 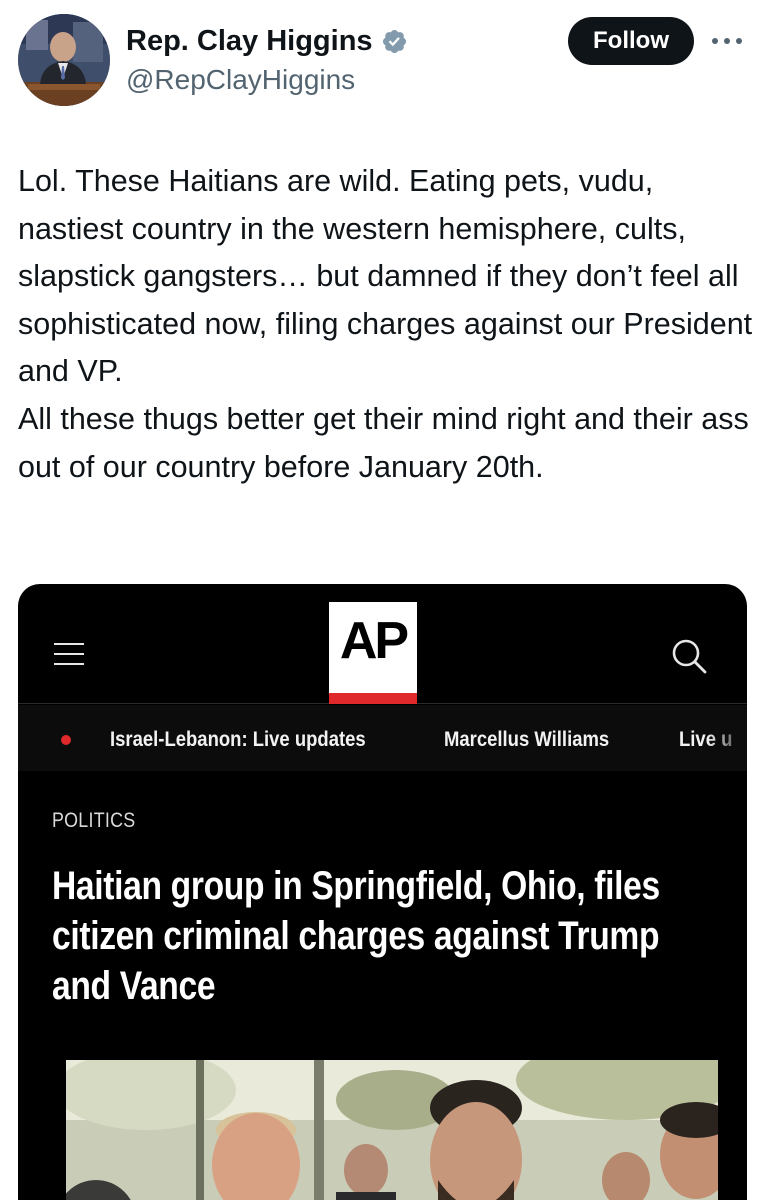 I want to click on follow-button: Follow, so click(x=631, y=41).